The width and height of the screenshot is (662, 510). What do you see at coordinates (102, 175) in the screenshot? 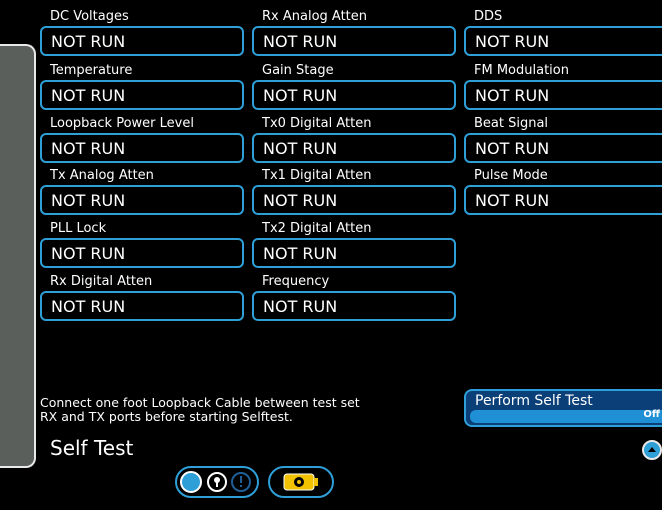
I see `test-label: Tx Analog Atten` at bounding box center [102, 175].